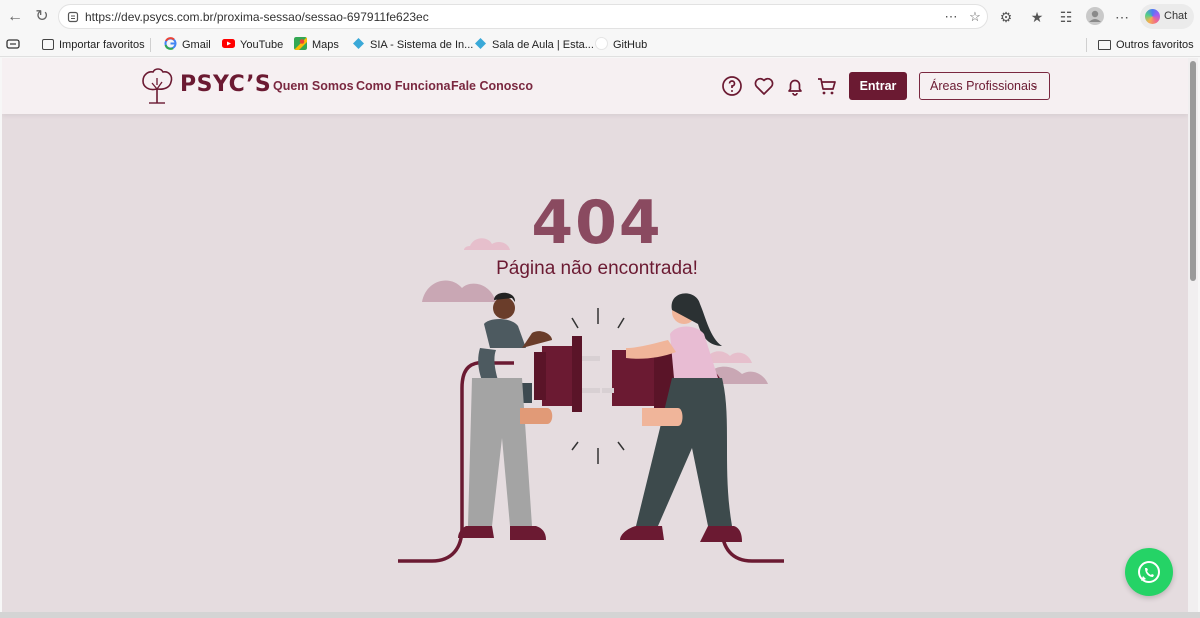  What do you see at coordinates (42, 17) in the screenshot?
I see `reload-icon: ↻` at bounding box center [42, 17].